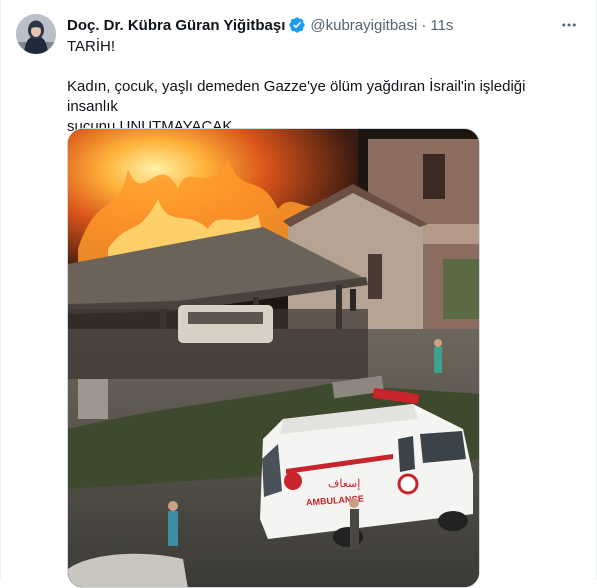 This screenshot has height=588, width=597. I want to click on avatar, so click(36, 34).